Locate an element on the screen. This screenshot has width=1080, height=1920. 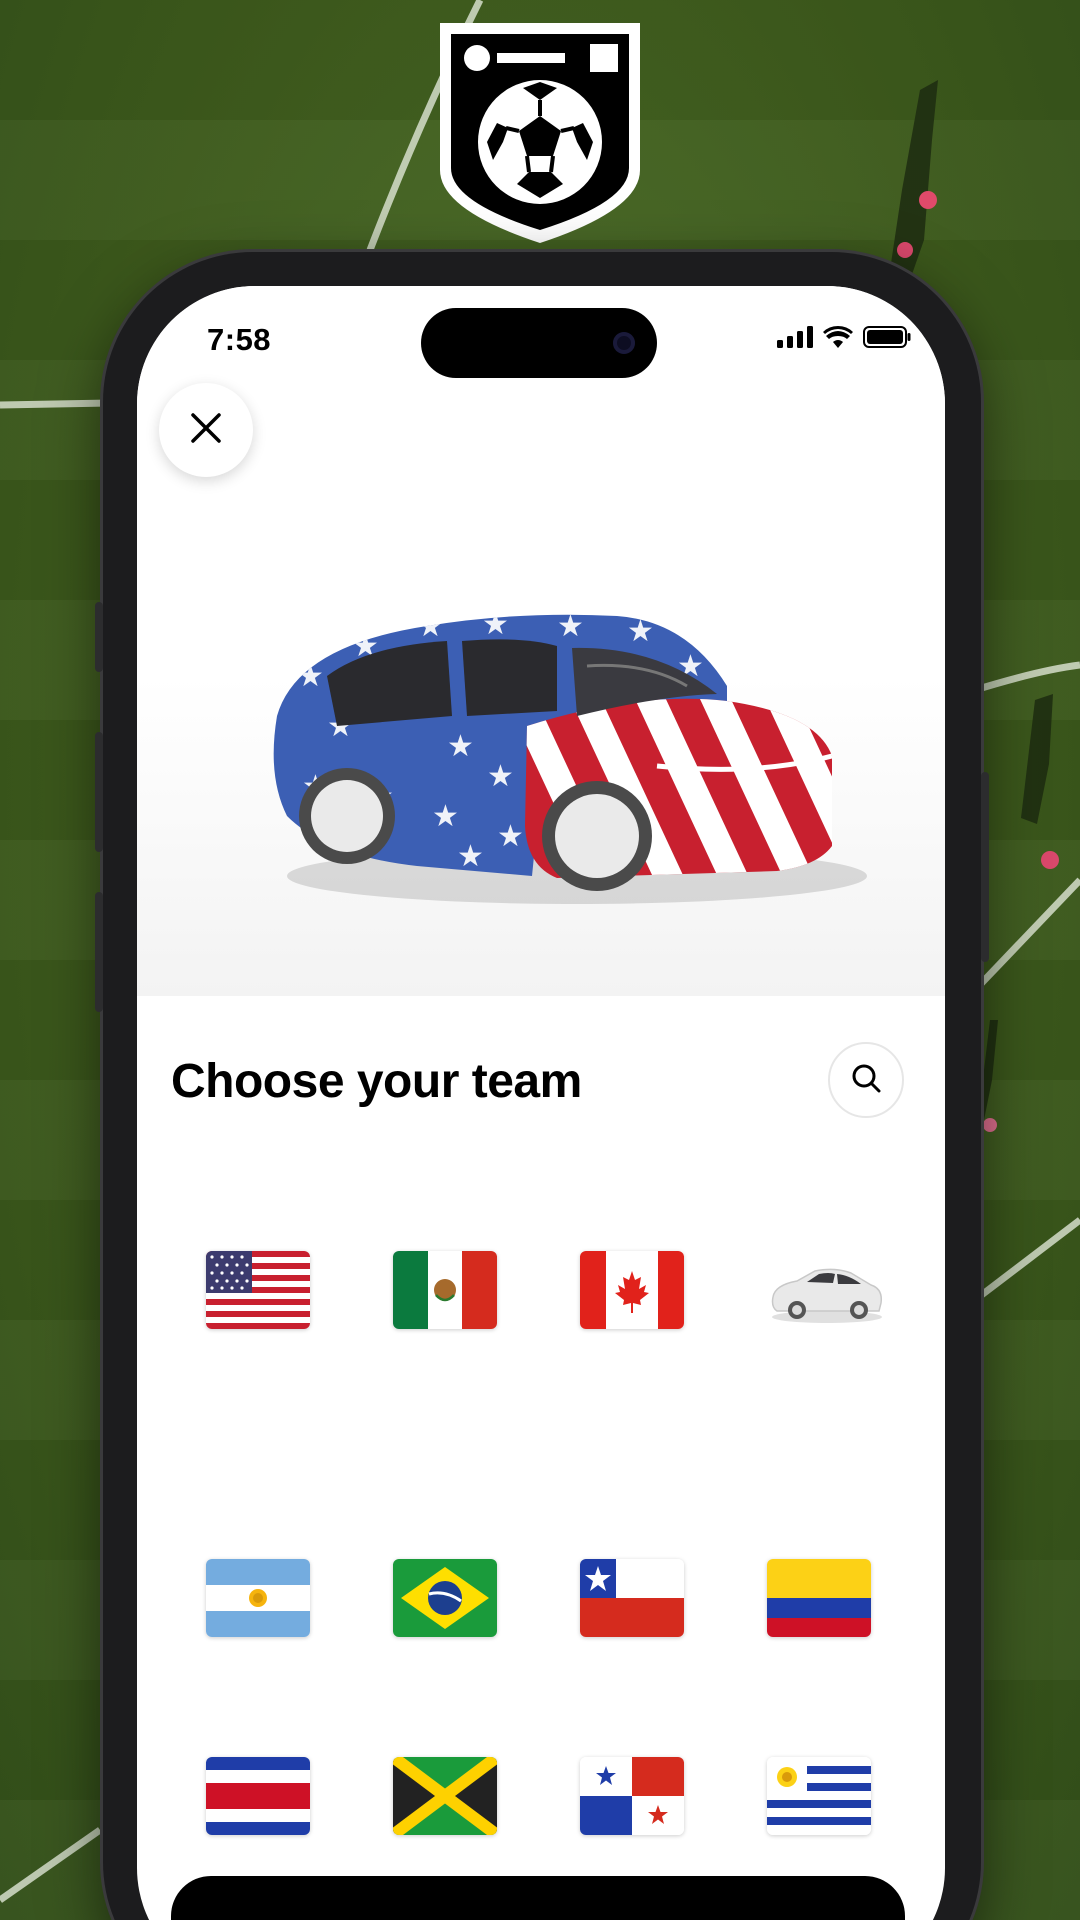
team-option-chile is located at coordinates (632, 1598).